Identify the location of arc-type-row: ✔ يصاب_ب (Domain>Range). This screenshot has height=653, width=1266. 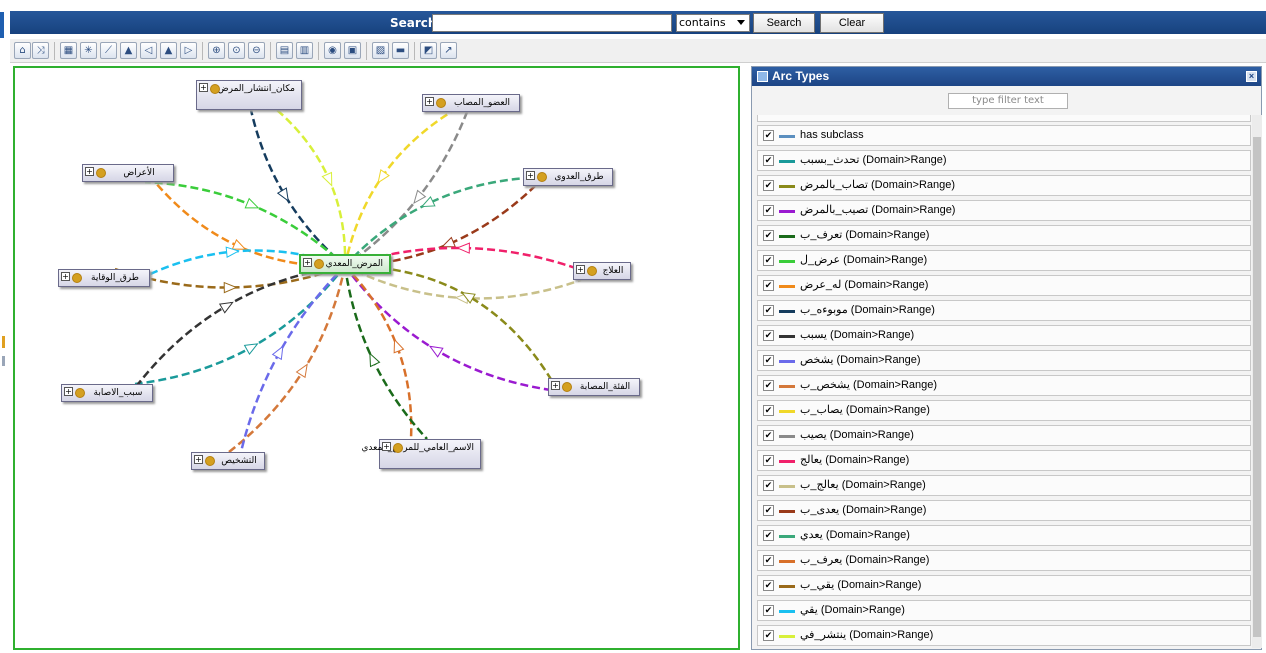
(1004, 410).